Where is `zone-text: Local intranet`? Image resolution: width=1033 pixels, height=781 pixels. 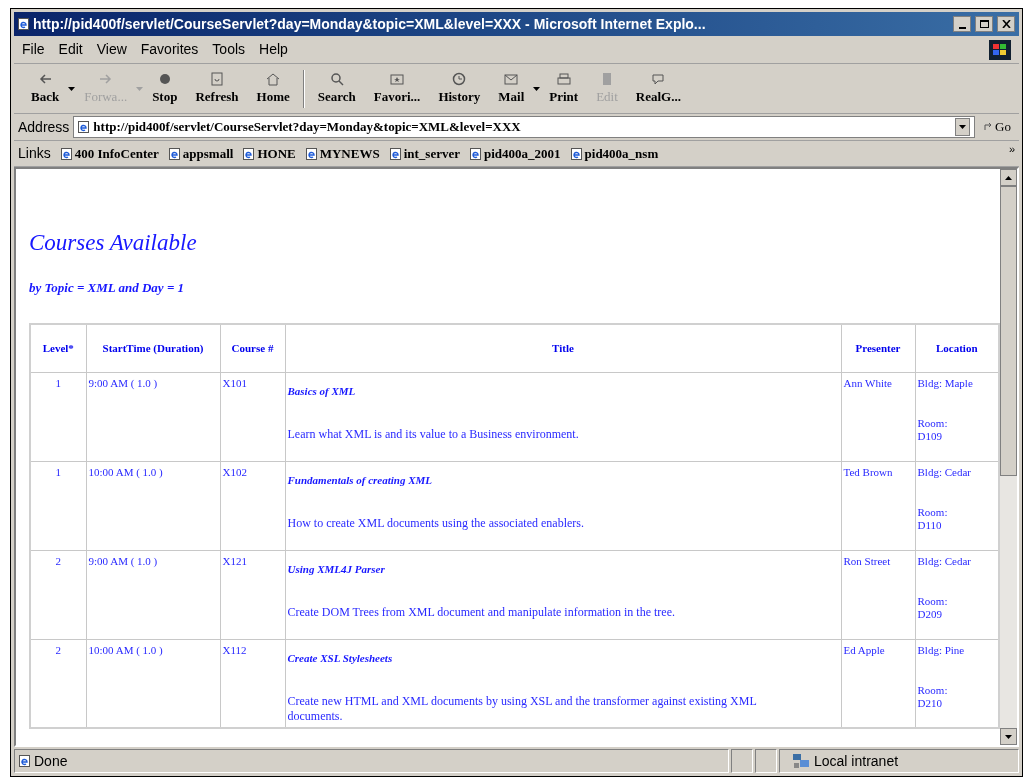
zone-text: Local intranet is located at coordinates (856, 761).